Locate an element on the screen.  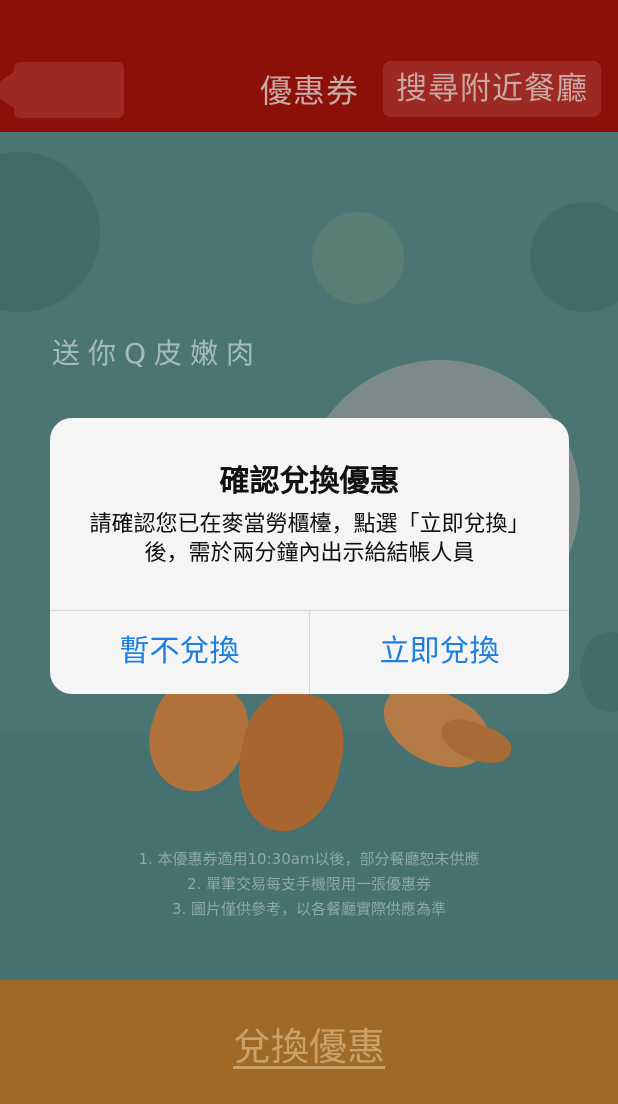
cancel-redeem-button: 暫不兌換 is located at coordinates (179, 652).